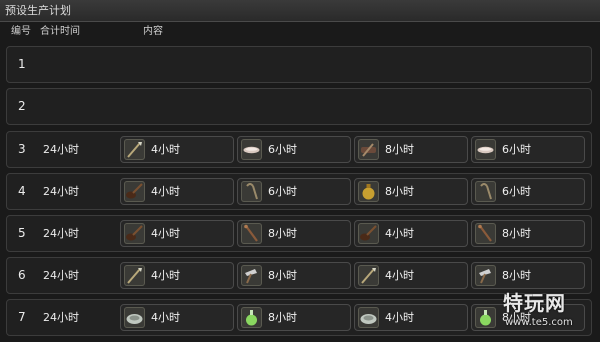 This screenshot has height=342, width=600. Describe the element at coordinates (153, 31) in the screenshot. I see `column-content: 内容` at that location.